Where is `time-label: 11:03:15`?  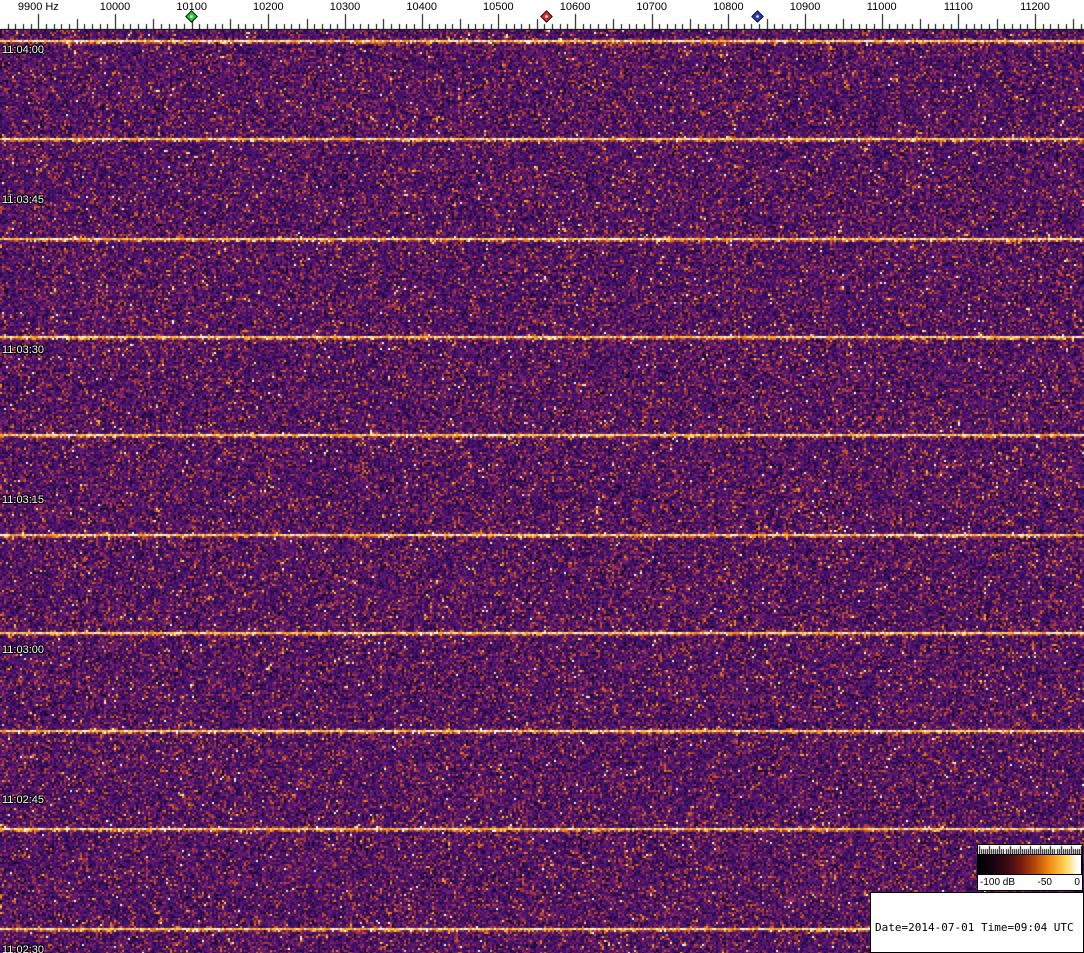
time-label: 11:03:15 is located at coordinates (23, 500).